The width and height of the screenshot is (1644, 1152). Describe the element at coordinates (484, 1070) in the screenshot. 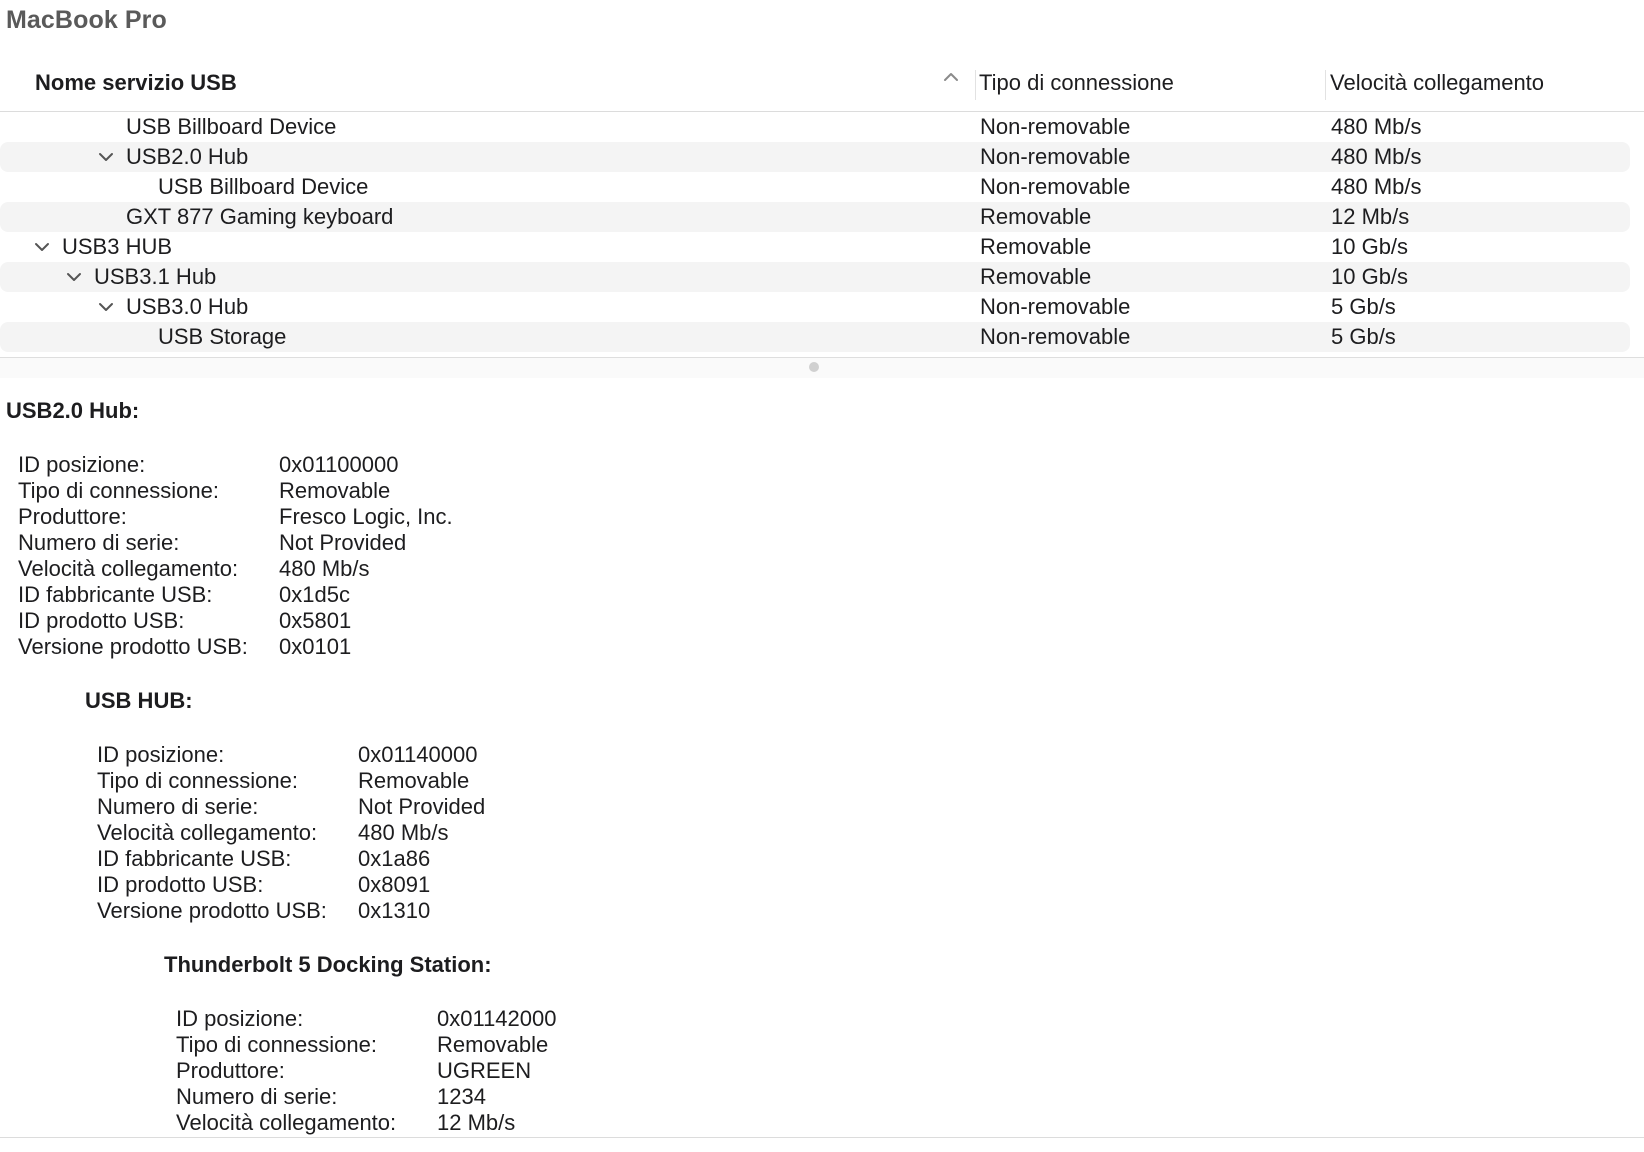

I see `field-value: UGREEN` at that location.